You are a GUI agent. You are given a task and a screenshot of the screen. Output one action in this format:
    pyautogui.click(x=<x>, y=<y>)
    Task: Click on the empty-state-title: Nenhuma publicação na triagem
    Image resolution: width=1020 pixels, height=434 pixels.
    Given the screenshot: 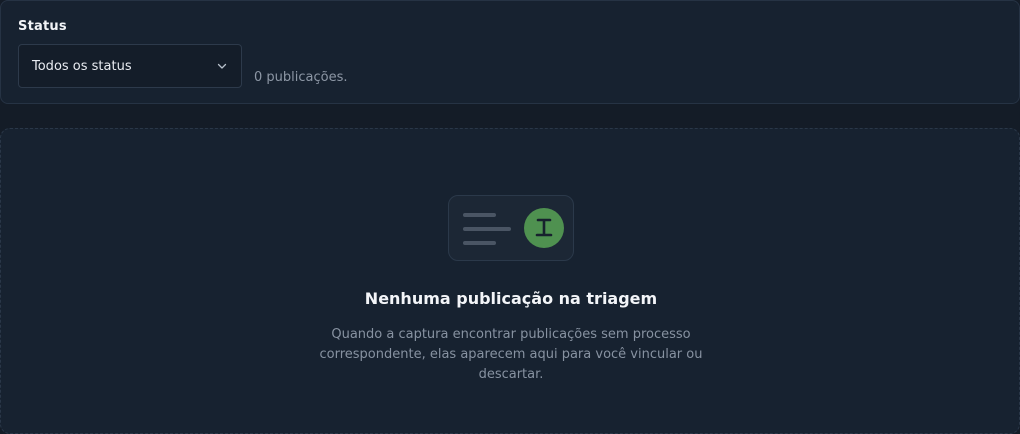 What is the action you would take?
    pyautogui.click(x=511, y=298)
    